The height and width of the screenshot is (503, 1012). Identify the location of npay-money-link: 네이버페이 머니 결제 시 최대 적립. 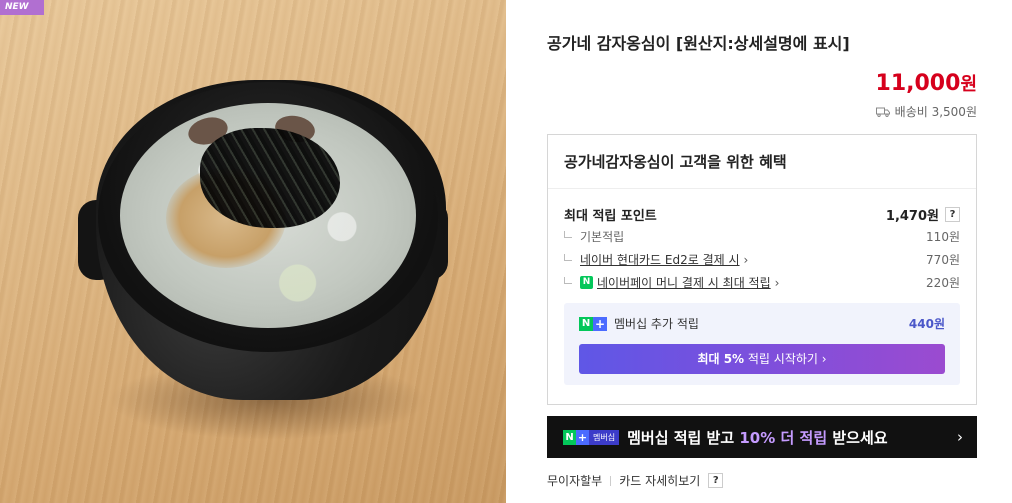
(684, 282).